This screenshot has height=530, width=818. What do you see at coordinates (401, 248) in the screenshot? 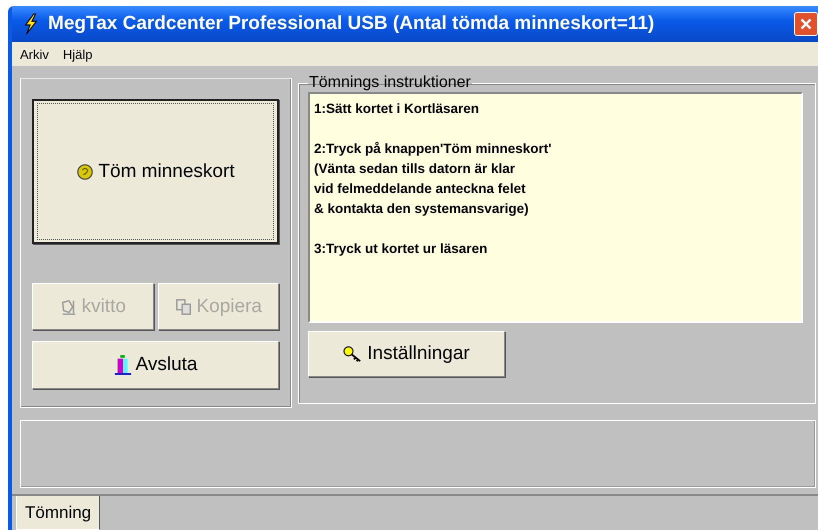
I see `instruction-line: 3:Tryck ut kortet ur läsaren` at bounding box center [401, 248].